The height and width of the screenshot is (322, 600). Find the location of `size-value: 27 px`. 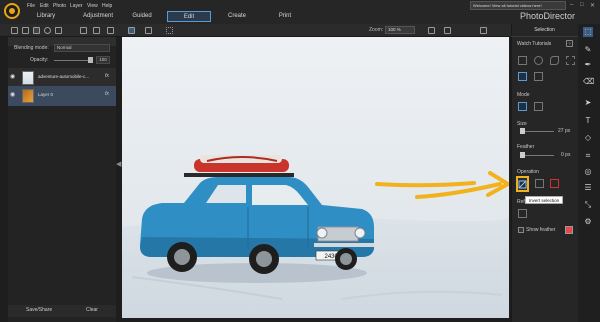

size-value: 27 px is located at coordinates (564, 131).